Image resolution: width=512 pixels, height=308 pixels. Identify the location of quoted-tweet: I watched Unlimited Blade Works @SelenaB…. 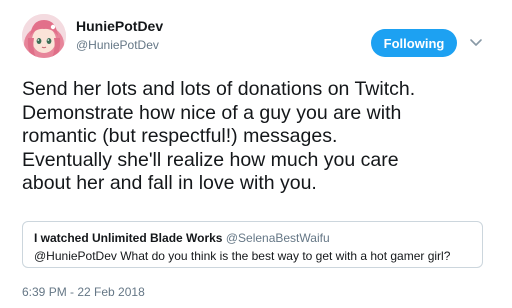
(252, 244).